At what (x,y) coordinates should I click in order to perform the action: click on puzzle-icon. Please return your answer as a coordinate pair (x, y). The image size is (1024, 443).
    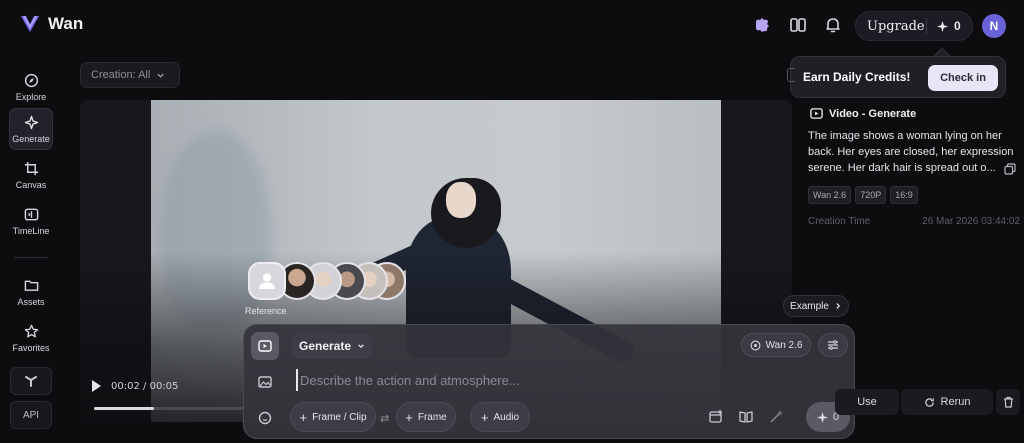
    Looking at the image, I should click on (762, 25).